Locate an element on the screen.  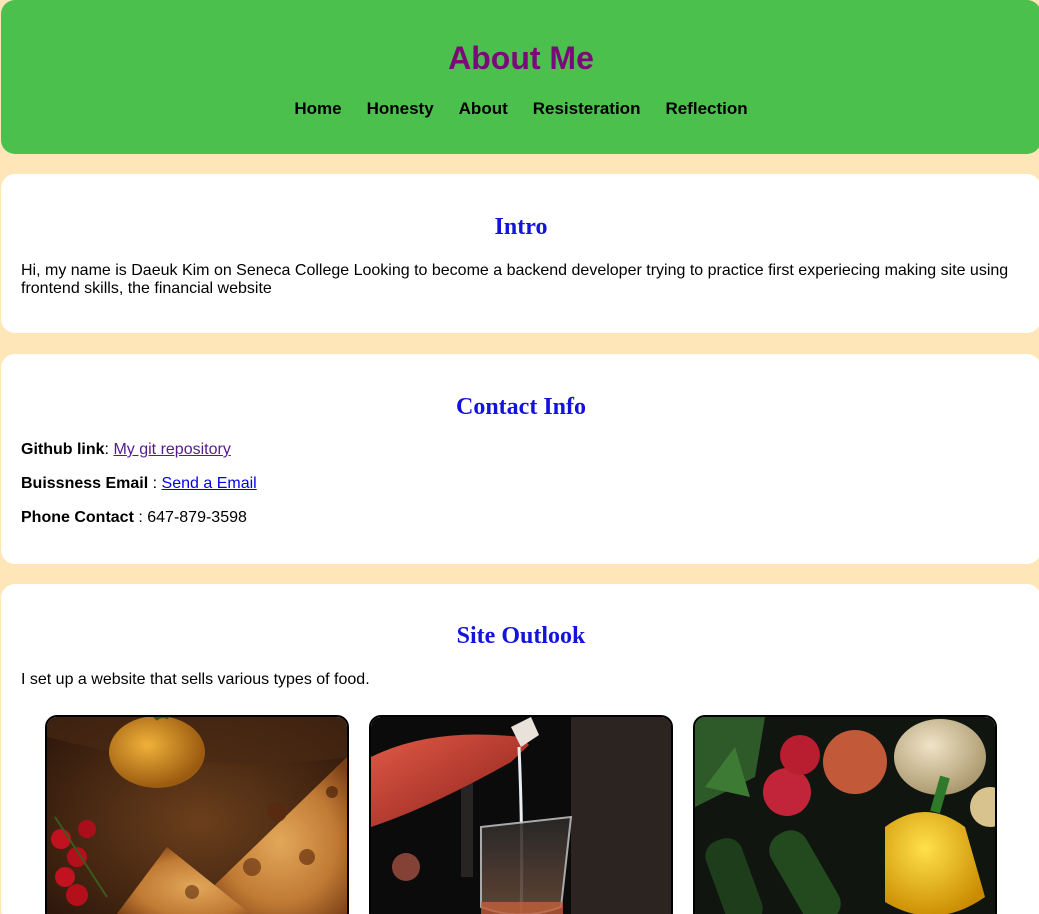
github-row: Github link: My git repository is located at coordinates (126, 450).